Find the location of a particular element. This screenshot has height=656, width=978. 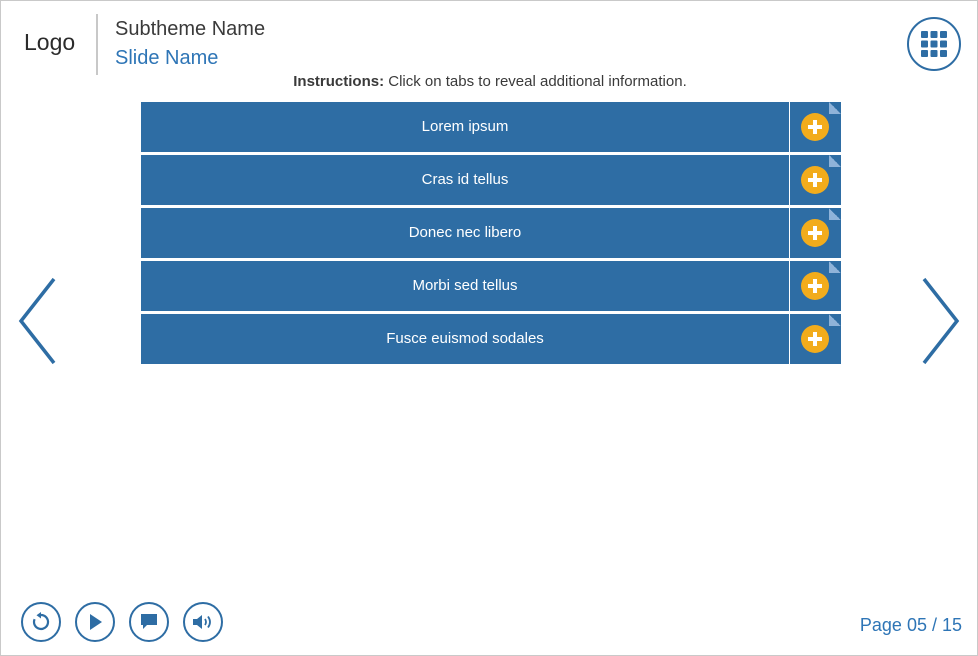

volume-icon is located at coordinates (202, 622).